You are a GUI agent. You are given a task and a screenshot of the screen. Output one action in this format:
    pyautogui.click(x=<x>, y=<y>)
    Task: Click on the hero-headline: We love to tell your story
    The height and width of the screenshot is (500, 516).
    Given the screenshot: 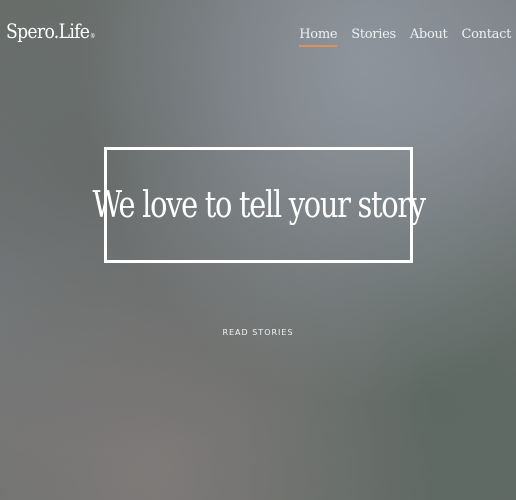 What is the action you would take?
    pyautogui.click(x=259, y=205)
    